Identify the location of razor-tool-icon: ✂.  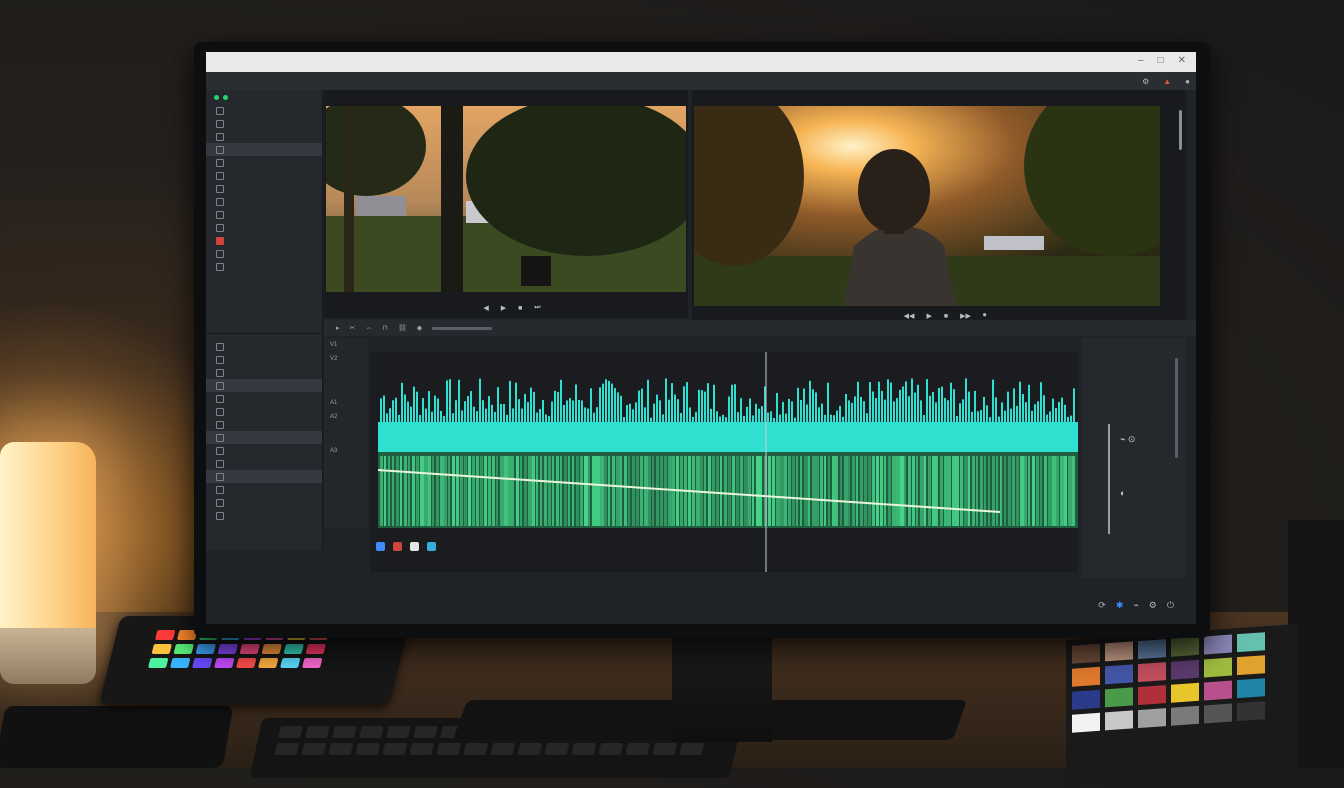
(353, 328).